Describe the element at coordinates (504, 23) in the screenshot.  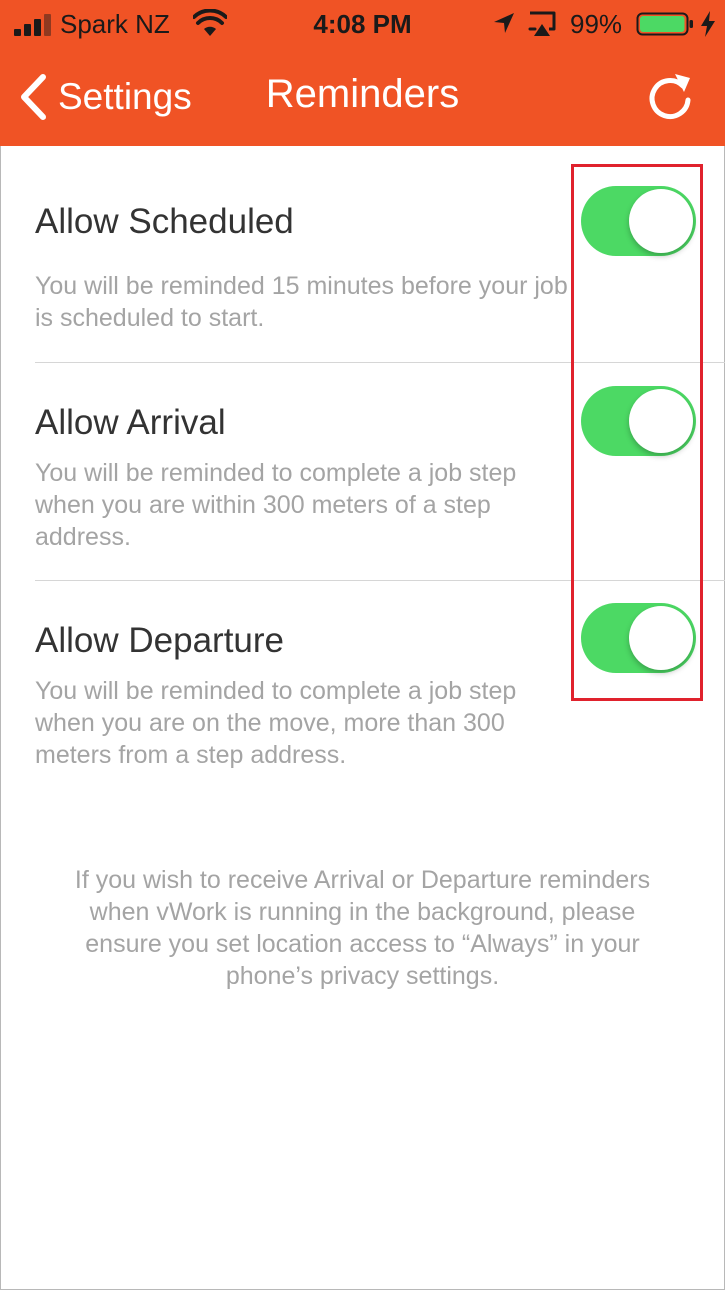
I see `location-arrow-icon` at that location.